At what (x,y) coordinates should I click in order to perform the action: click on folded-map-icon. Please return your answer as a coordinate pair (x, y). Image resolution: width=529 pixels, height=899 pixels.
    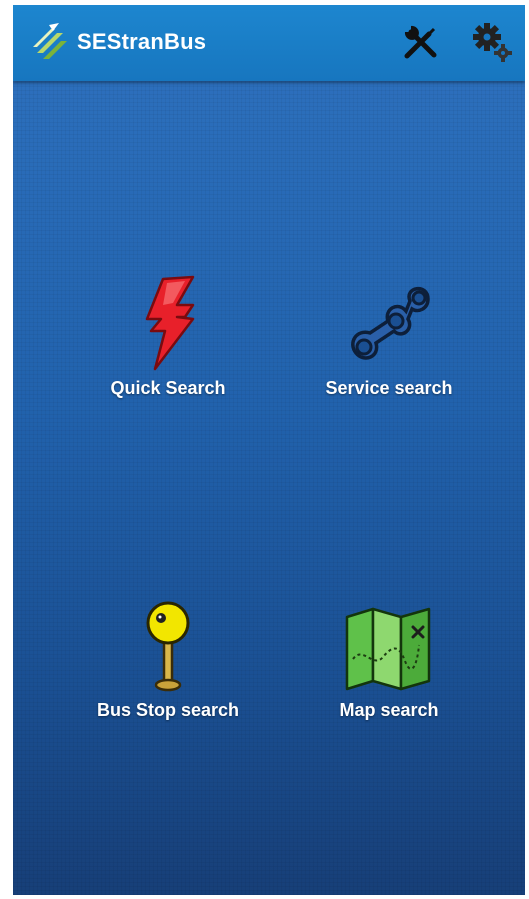
    Looking at the image, I should click on (389, 643).